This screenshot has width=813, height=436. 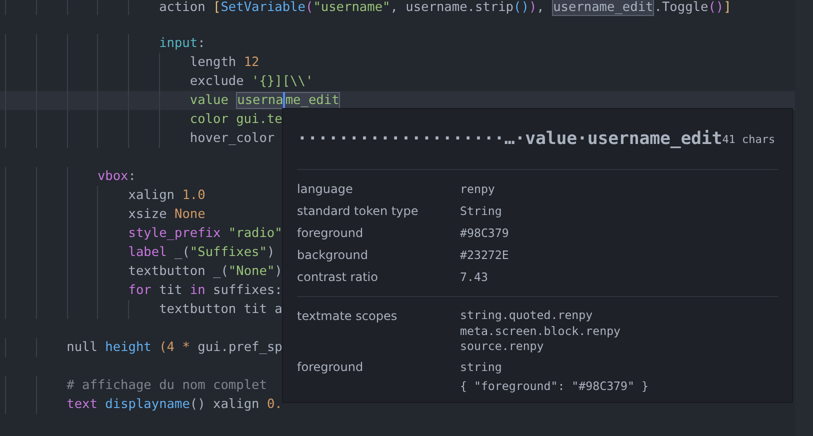 I want to click on char-count: 41 chars, so click(x=749, y=139).